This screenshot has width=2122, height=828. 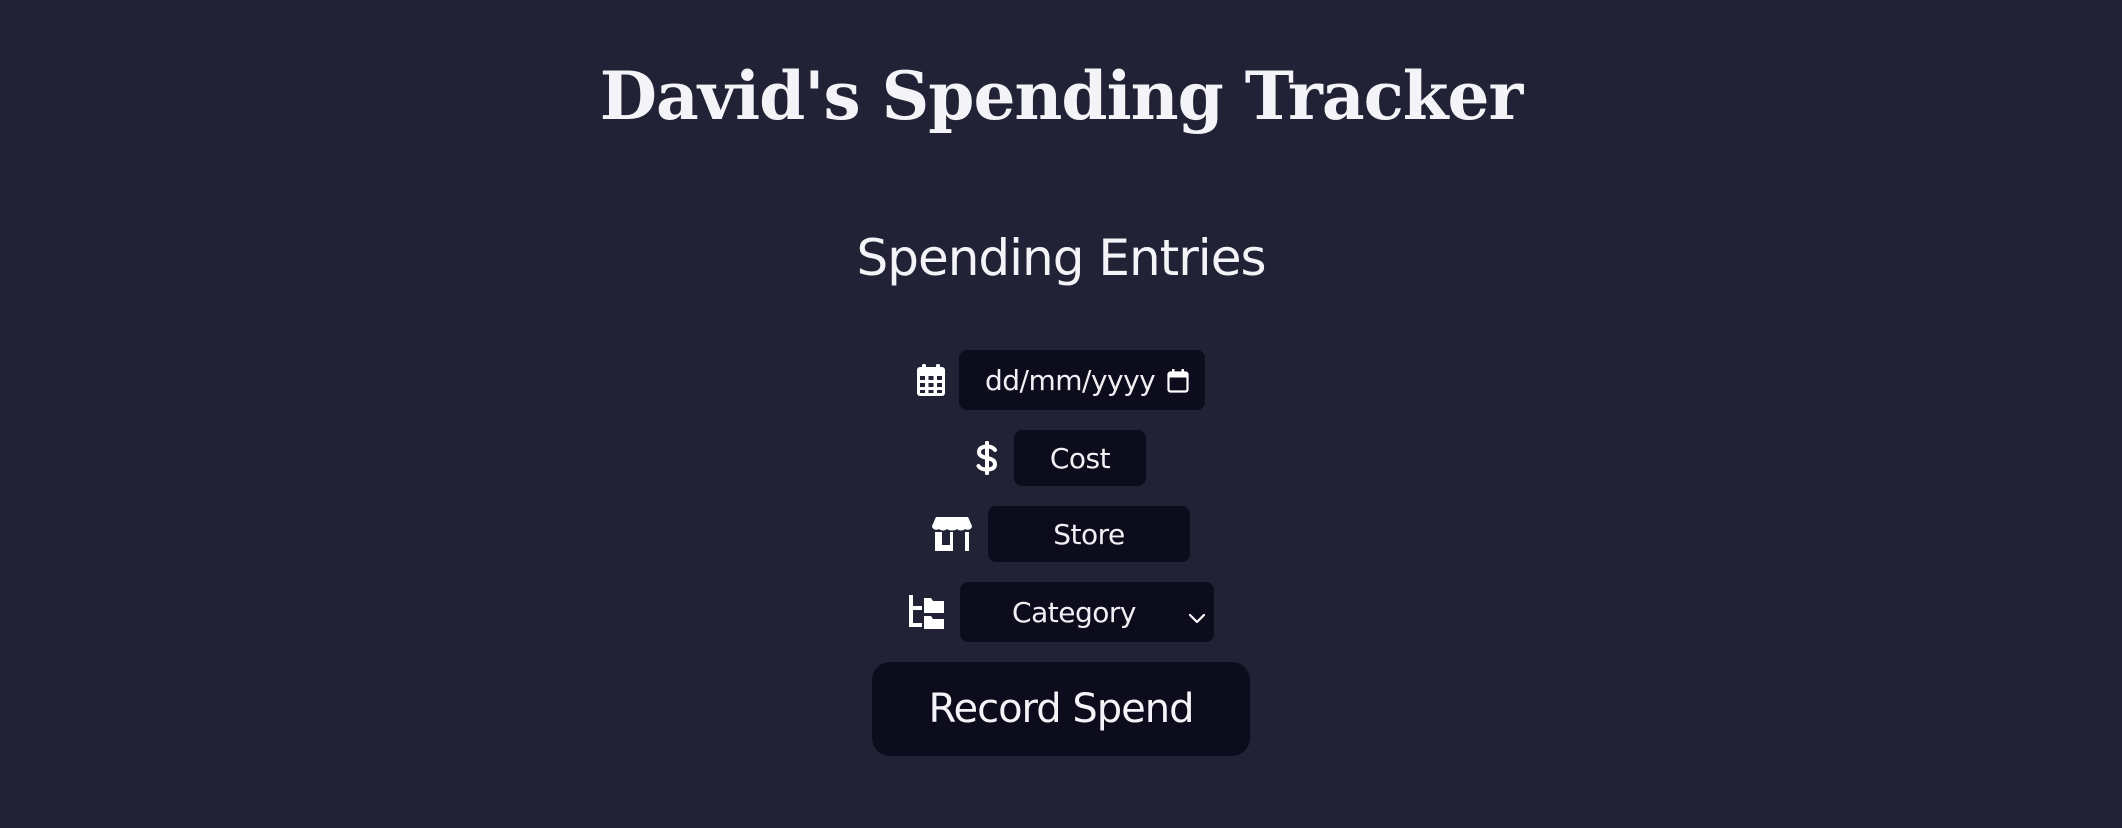 I want to click on calendar-picker-icon, so click(x=1178, y=383).